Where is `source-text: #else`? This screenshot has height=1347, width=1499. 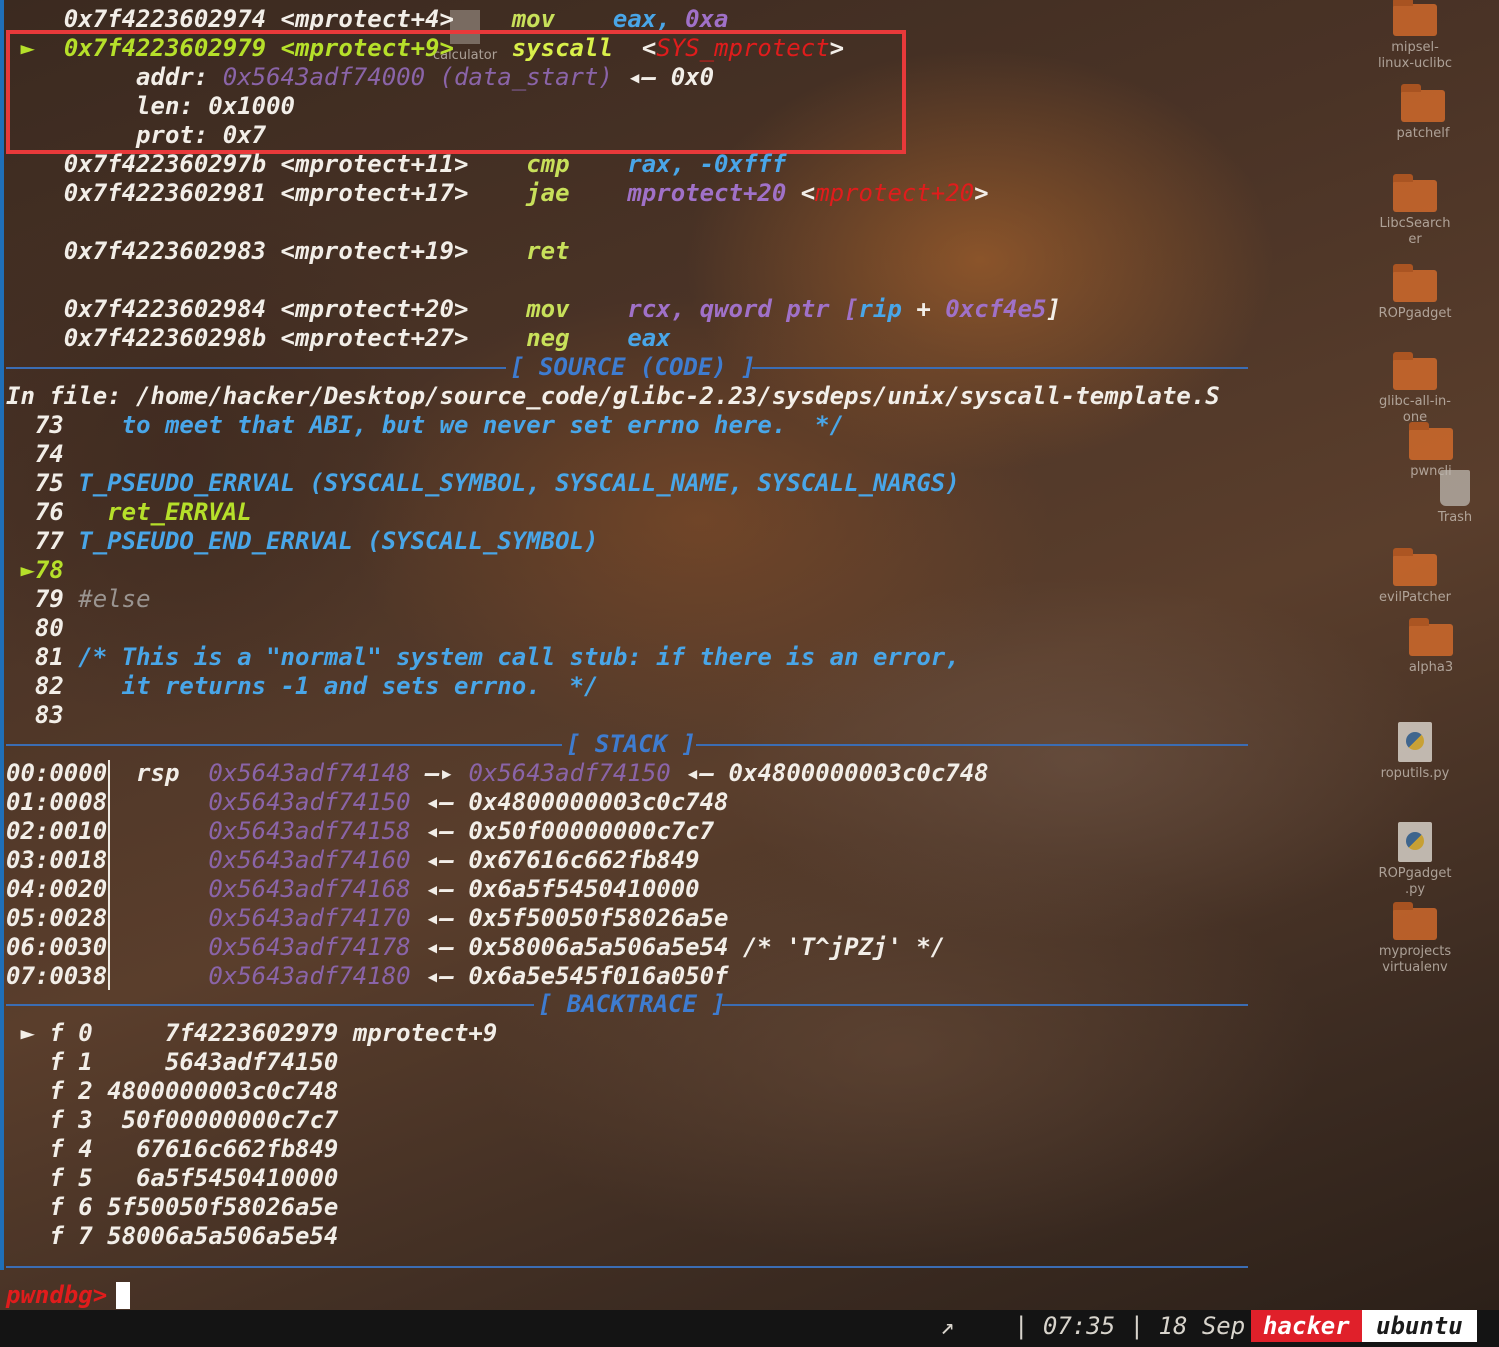 source-text: #else is located at coordinates (114, 599).